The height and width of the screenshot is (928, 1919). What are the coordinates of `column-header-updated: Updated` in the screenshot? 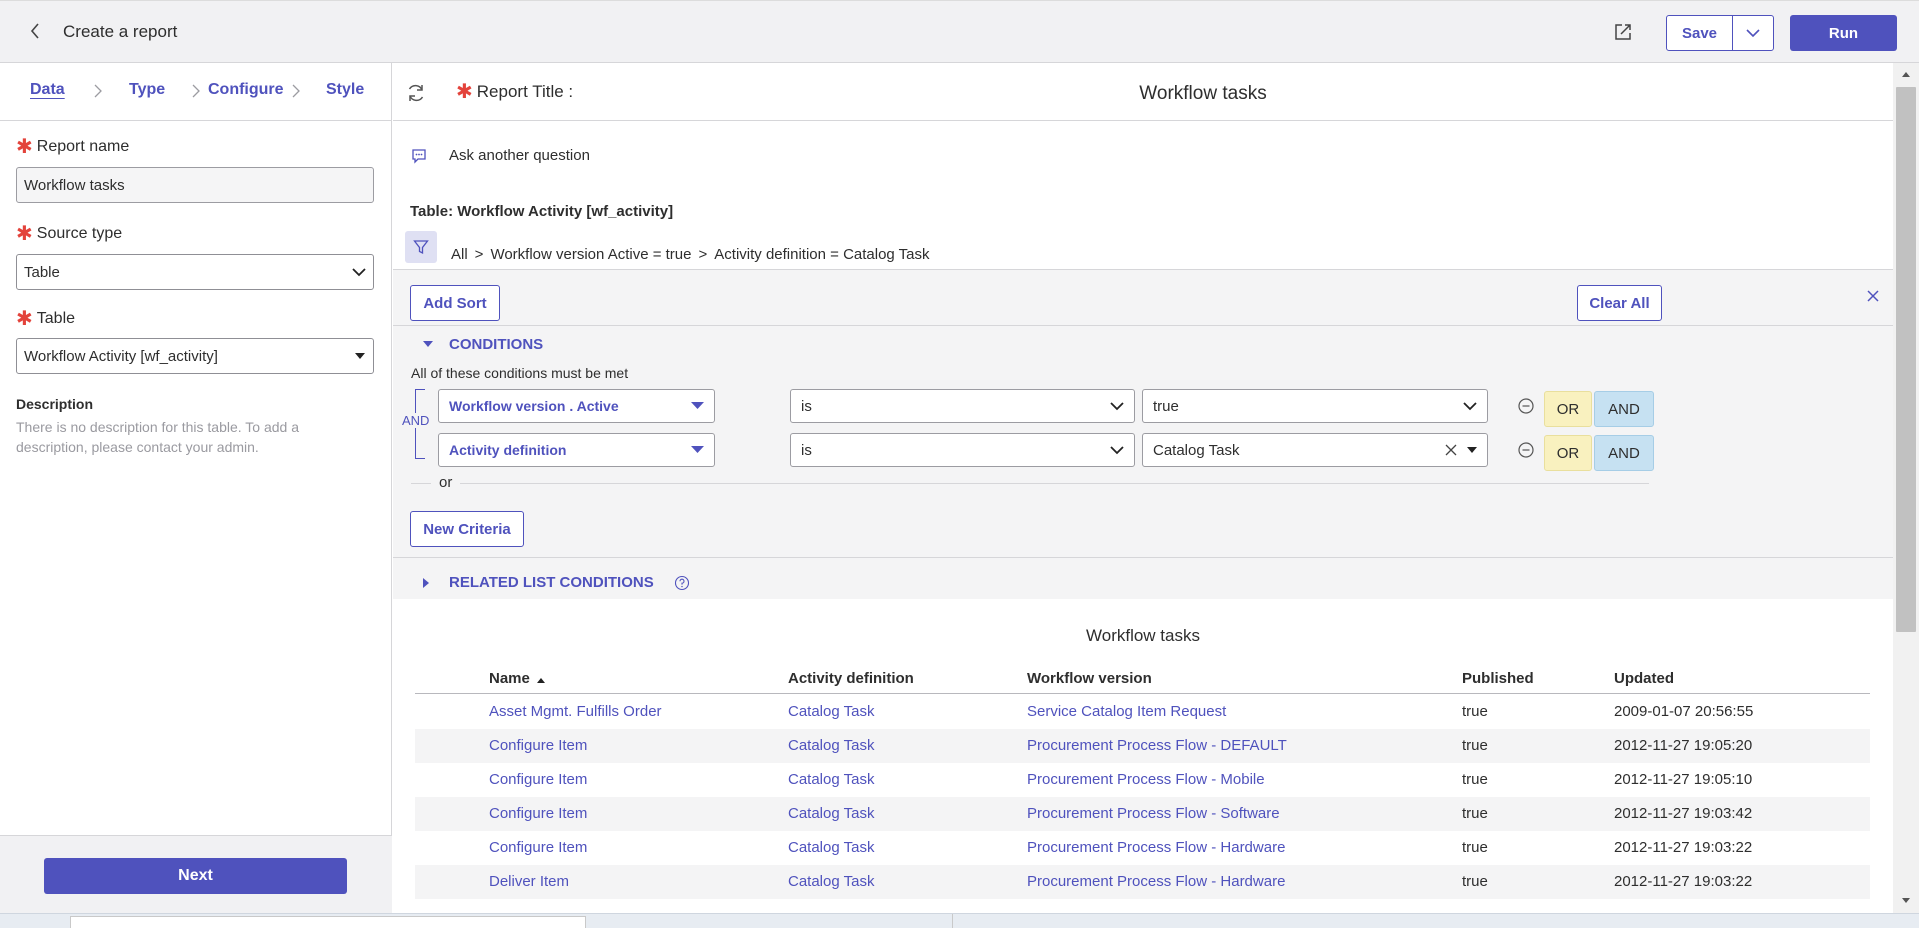 It's located at (1644, 678).